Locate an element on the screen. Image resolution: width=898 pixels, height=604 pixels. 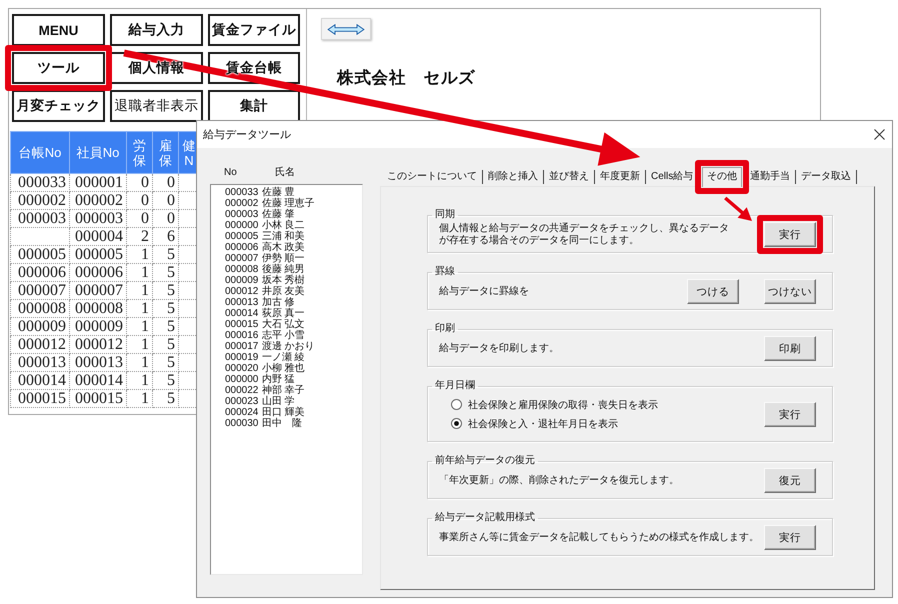
expand-button is located at coordinates (346, 29).